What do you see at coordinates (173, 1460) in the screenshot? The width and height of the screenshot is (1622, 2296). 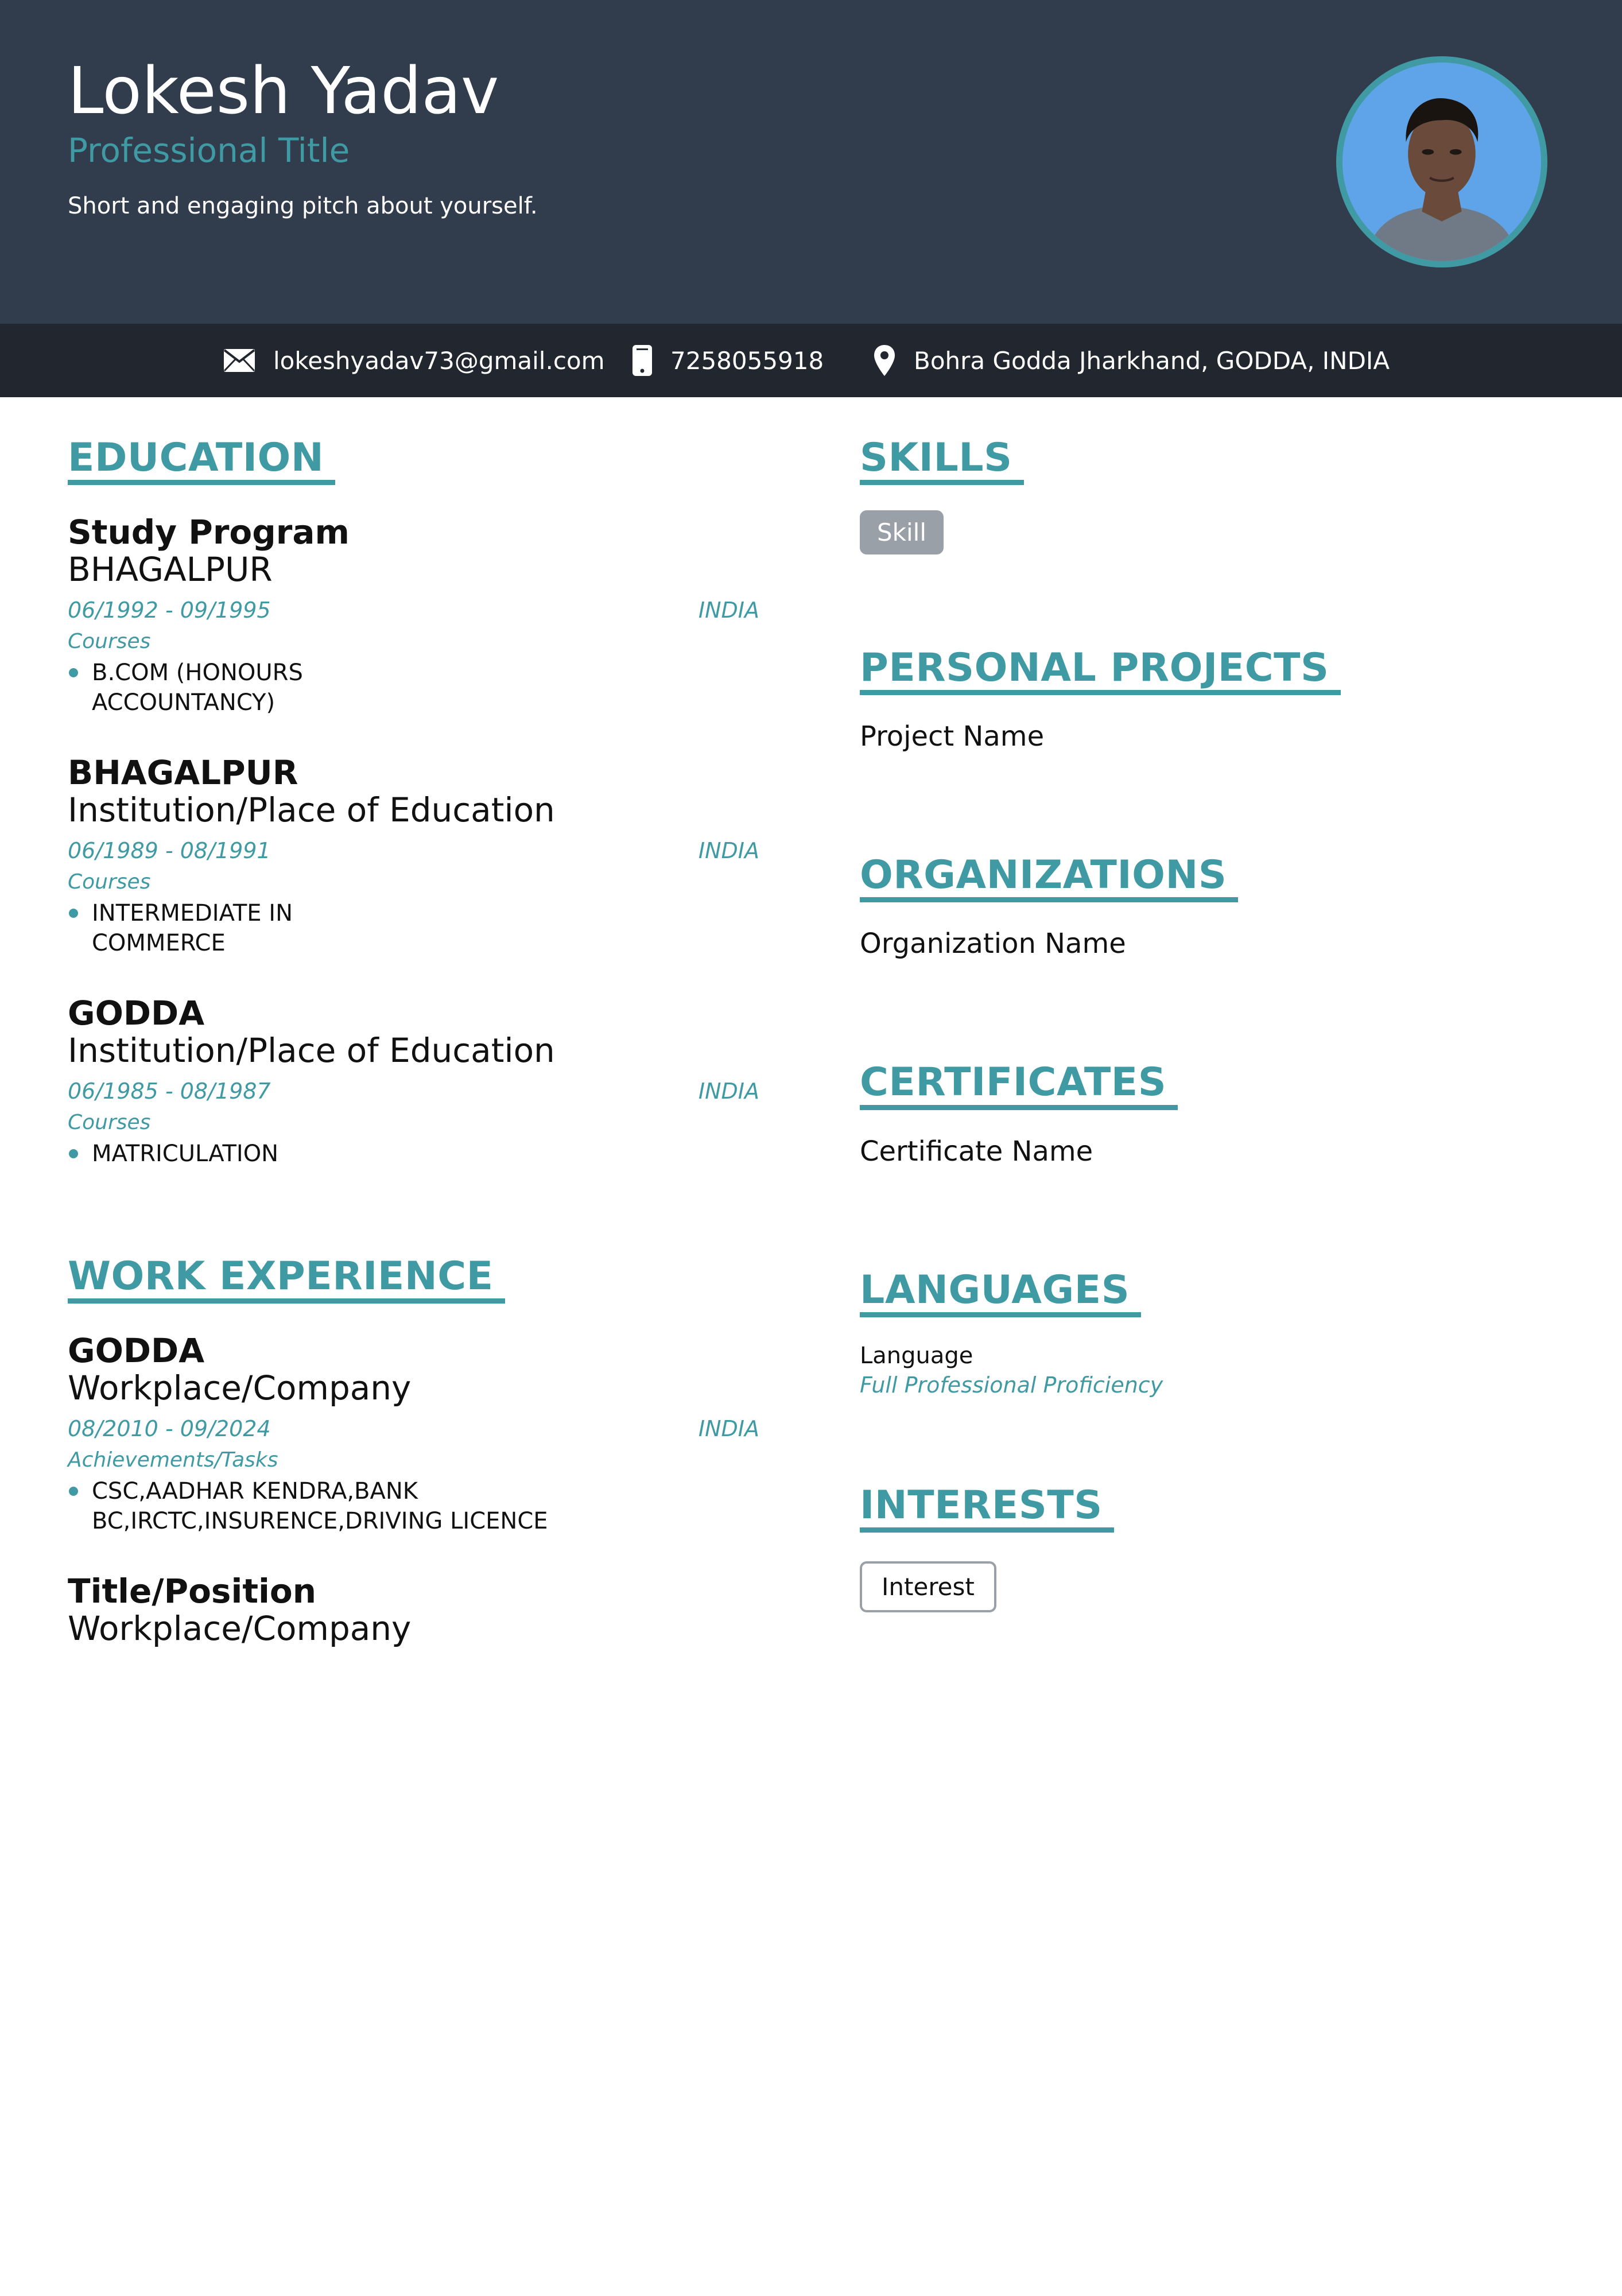 I see `entry-label: Achievements/Tasks` at bounding box center [173, 1460].